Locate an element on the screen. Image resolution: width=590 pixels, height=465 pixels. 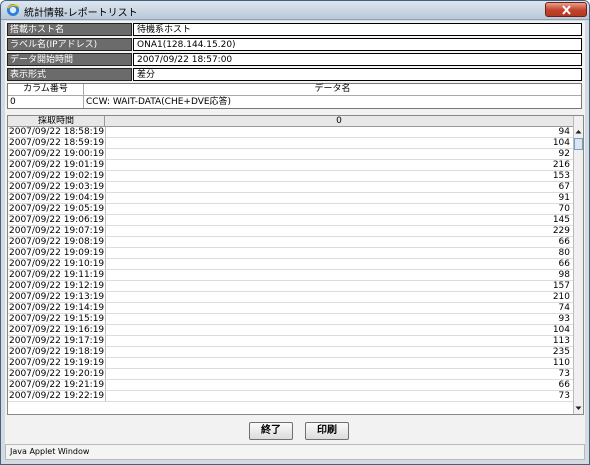
time-cell: 2007/09/22 19:09:19 is located at coordinates (57, 253).